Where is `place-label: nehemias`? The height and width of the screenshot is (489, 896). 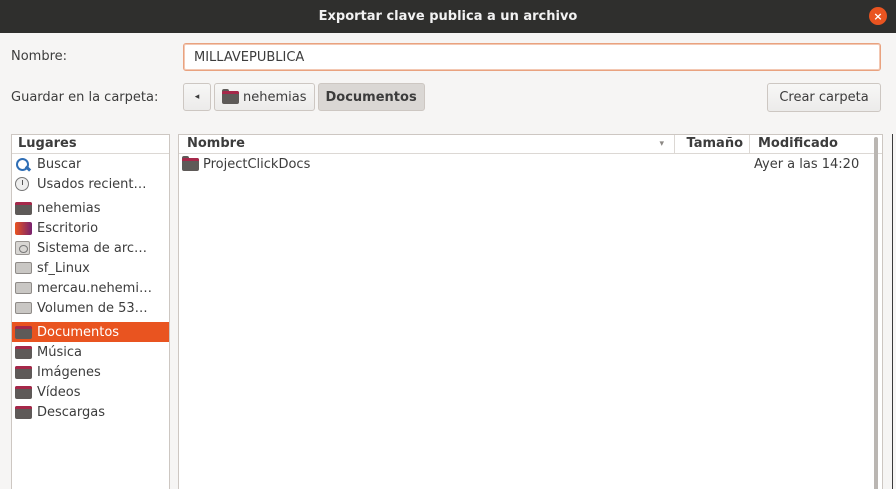
place-label: nehemias is located at coordinates (69, 208).